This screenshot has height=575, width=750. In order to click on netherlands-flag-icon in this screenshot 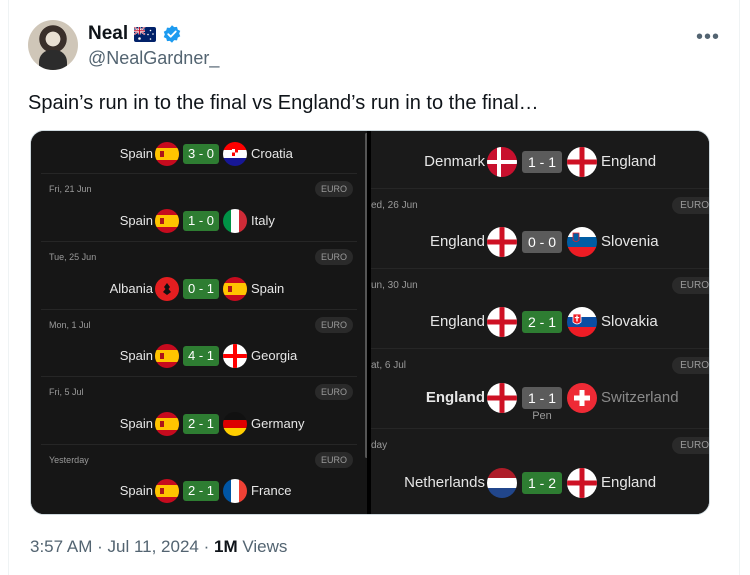, I will do `click(502, 483)`.